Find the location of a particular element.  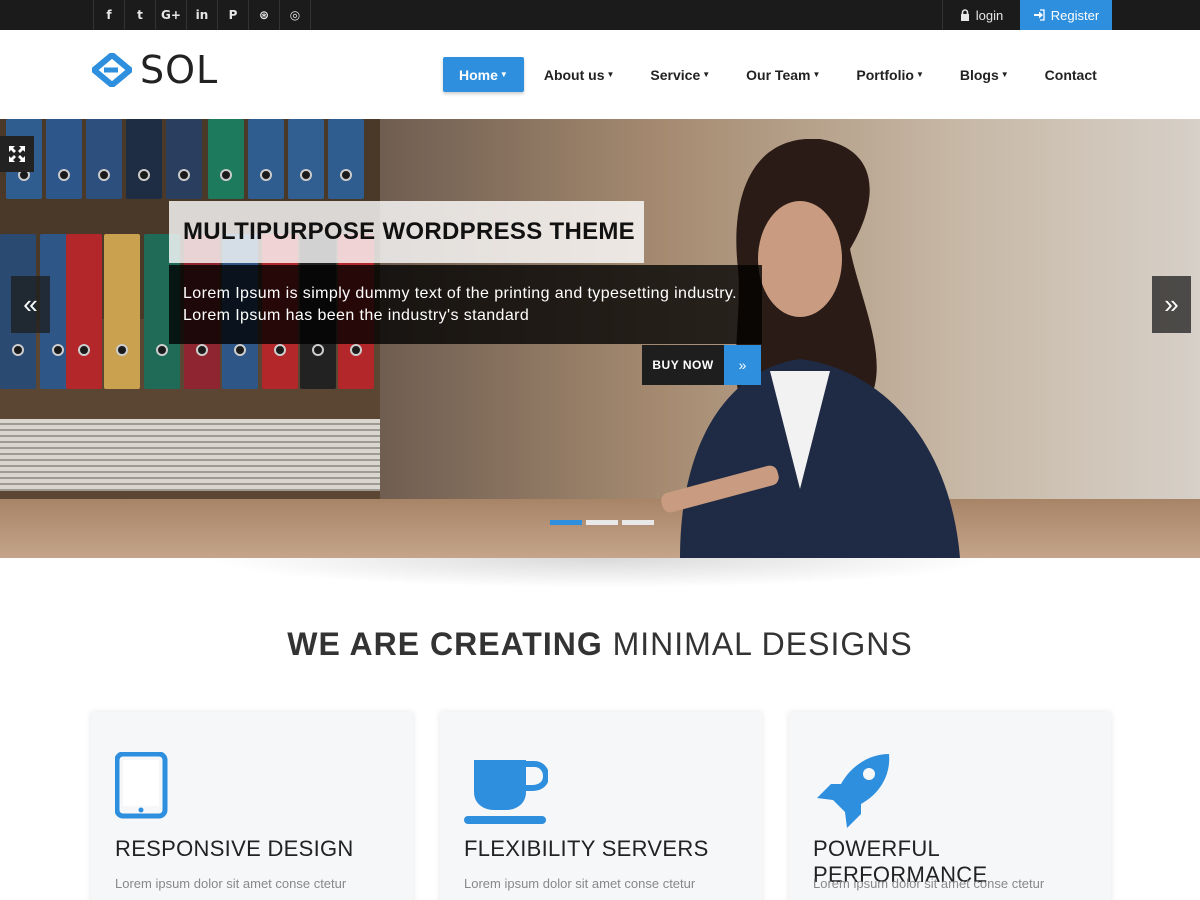

expand-icon is located at coordinates (17, 154).